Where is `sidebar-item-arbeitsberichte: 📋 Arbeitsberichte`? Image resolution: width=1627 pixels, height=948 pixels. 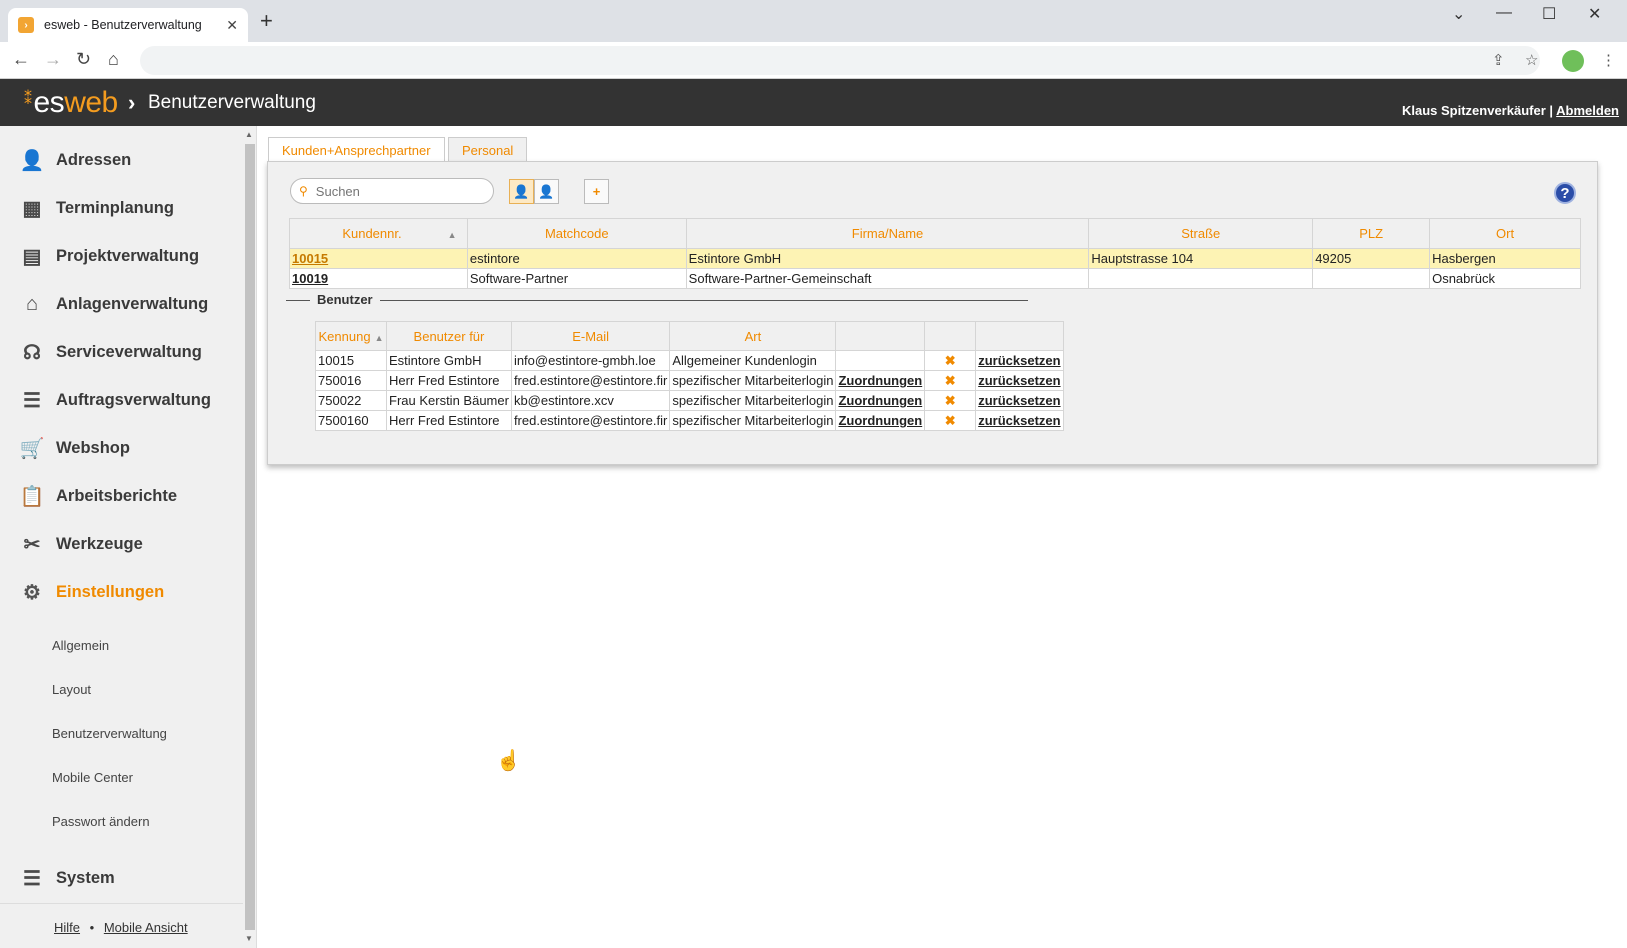 sidebar-item-arbeitsberichte: 📋 Arbeitsberichte is located at coordinates (99, 496).